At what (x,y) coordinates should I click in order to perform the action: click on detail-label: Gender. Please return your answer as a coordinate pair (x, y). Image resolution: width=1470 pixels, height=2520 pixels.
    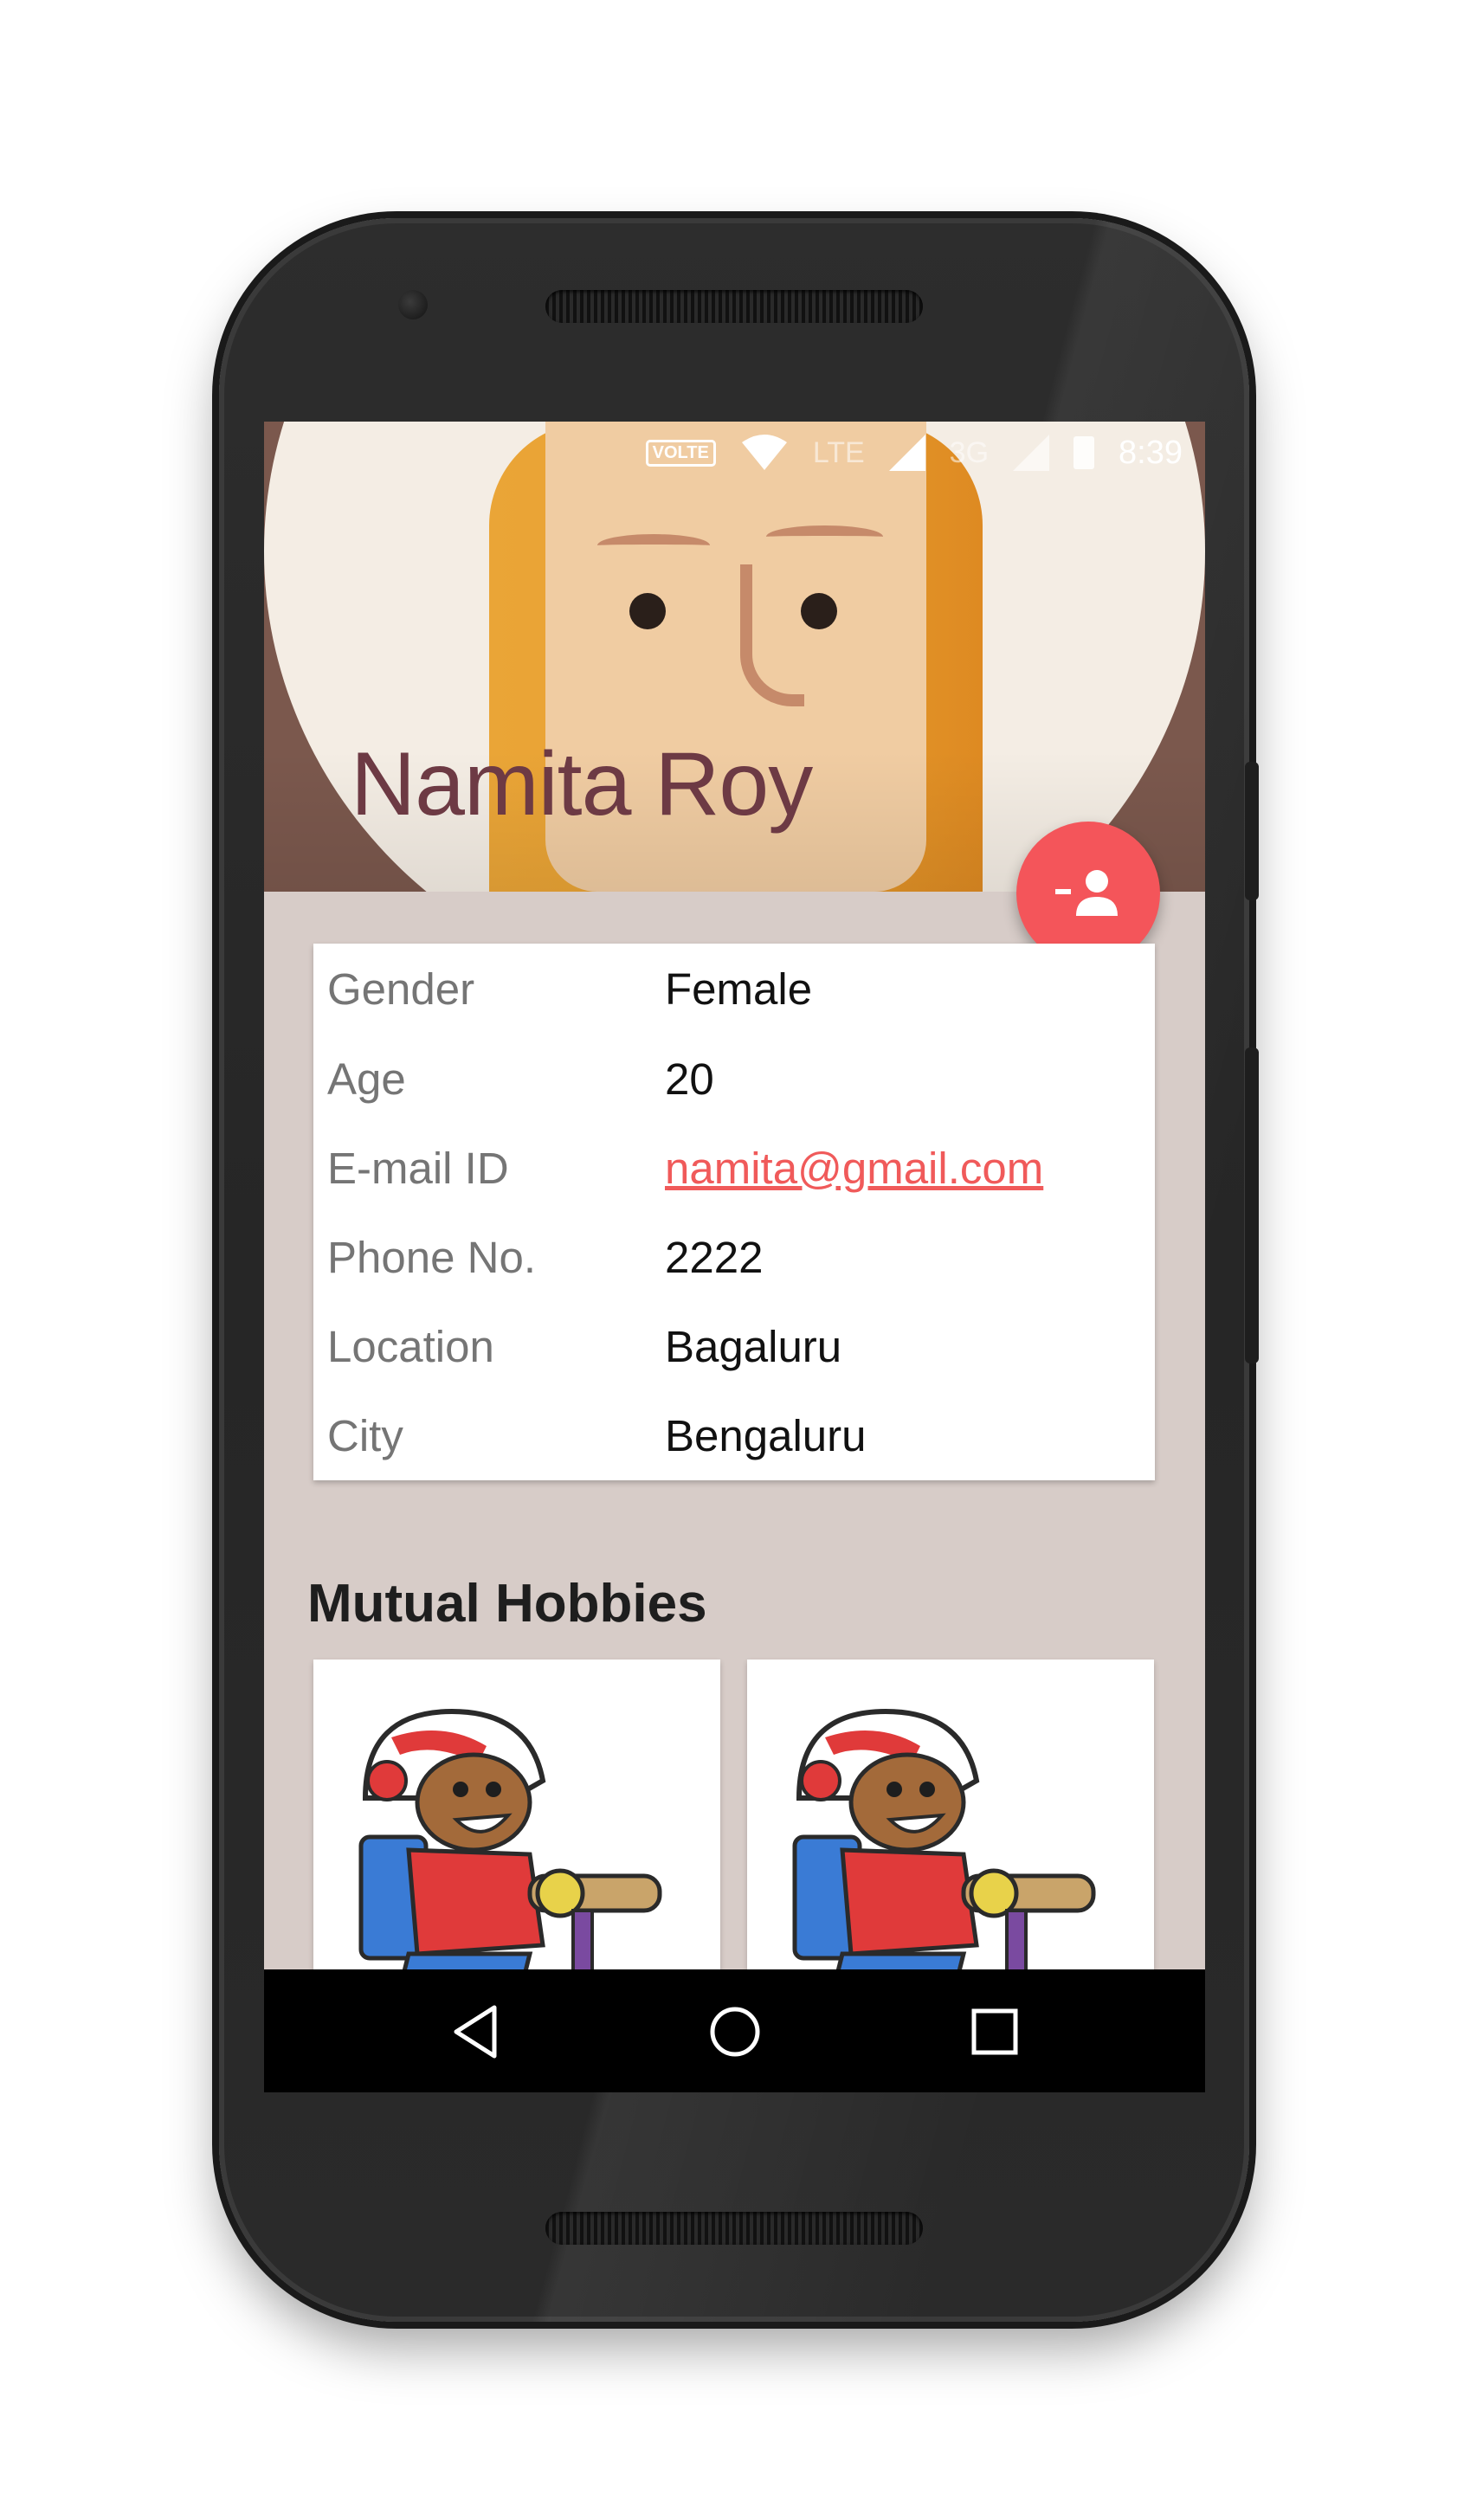
    Looking at the image, I should click on (401, 989).